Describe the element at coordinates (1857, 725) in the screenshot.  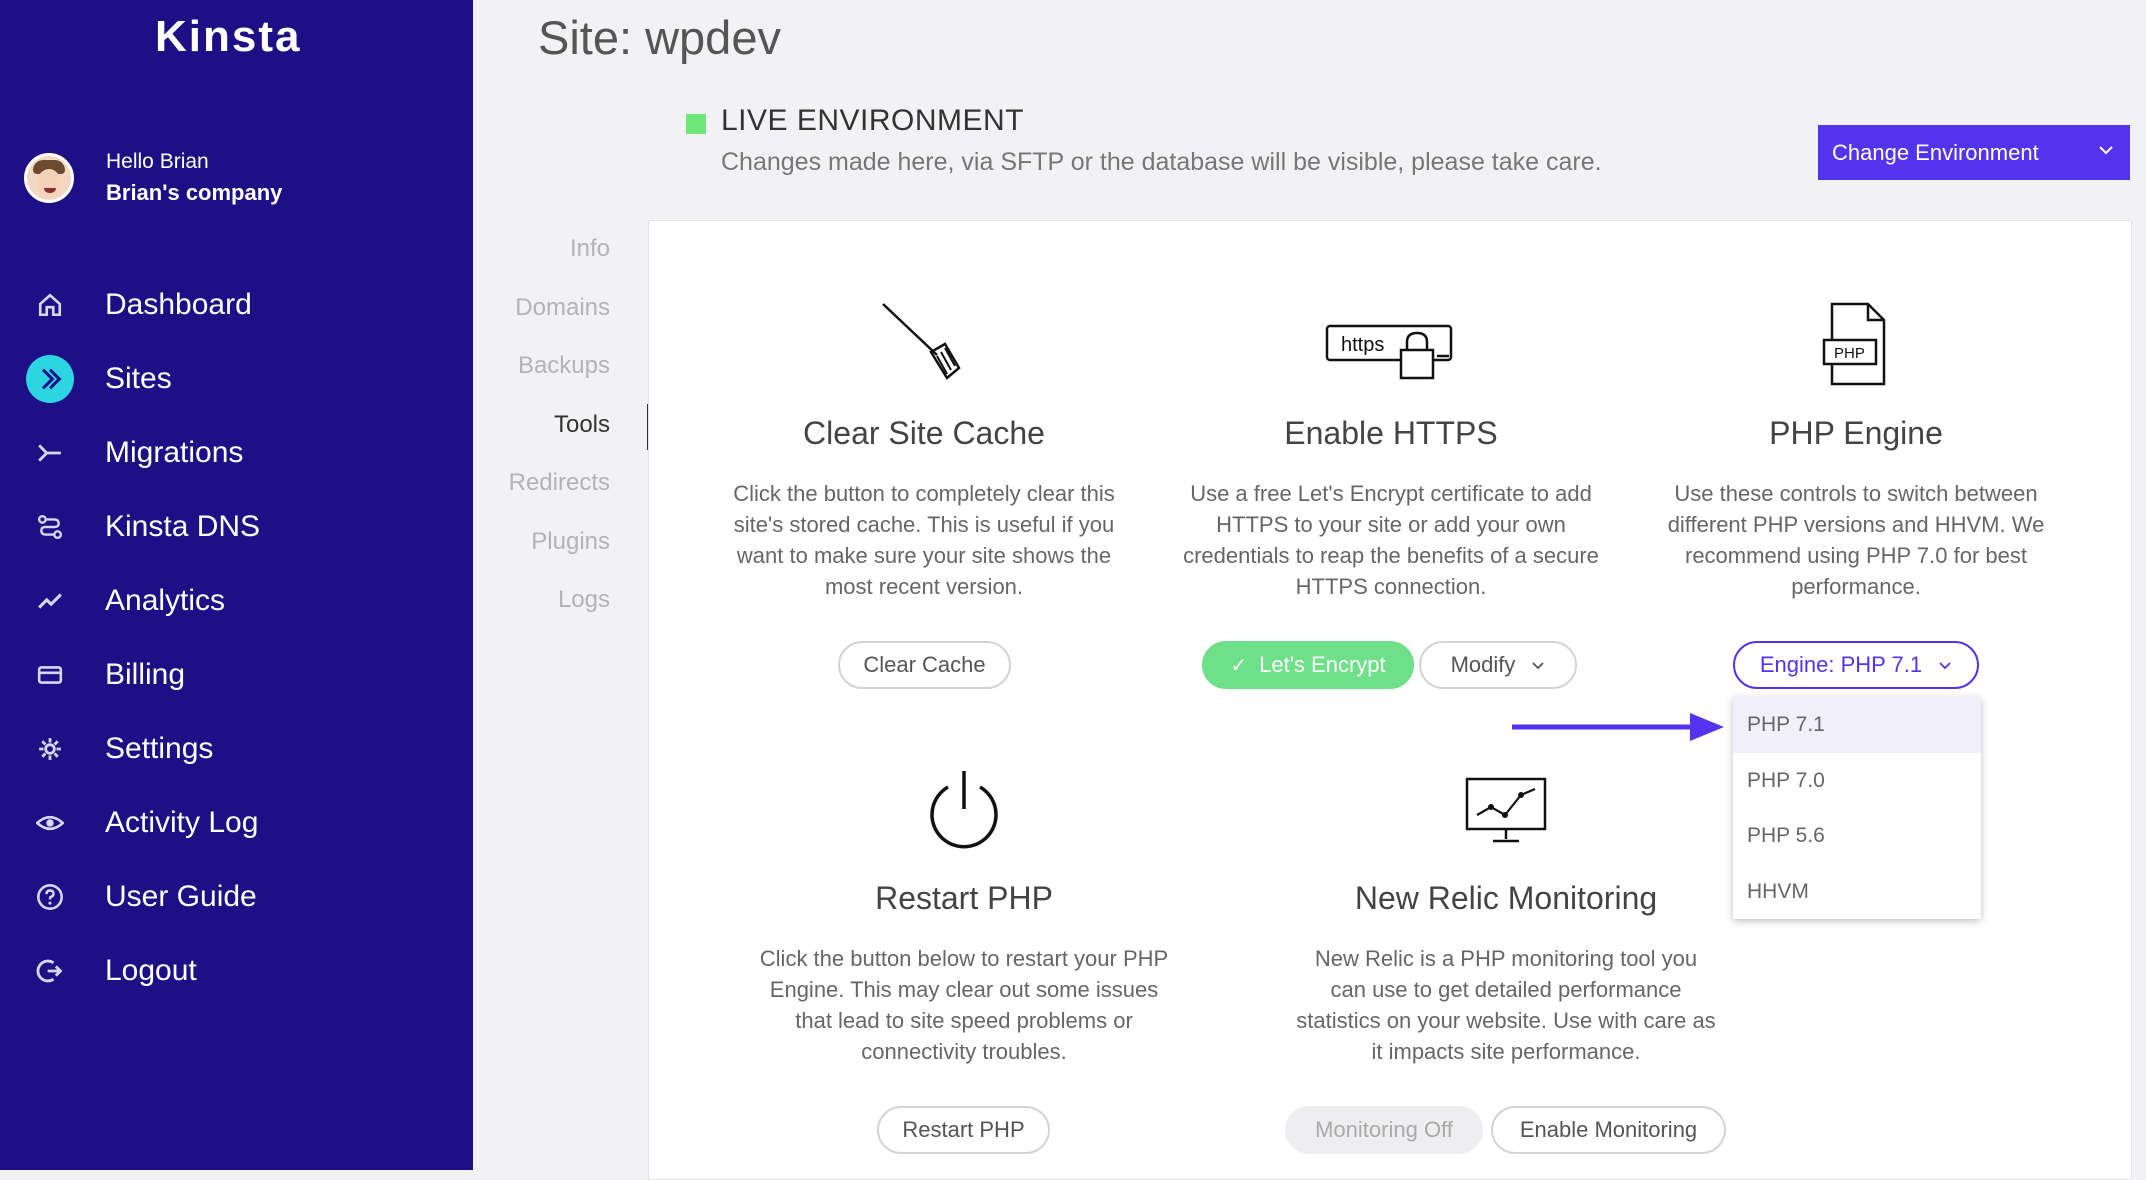
I see `php-option-7-1: PHP 7.1` at that location.